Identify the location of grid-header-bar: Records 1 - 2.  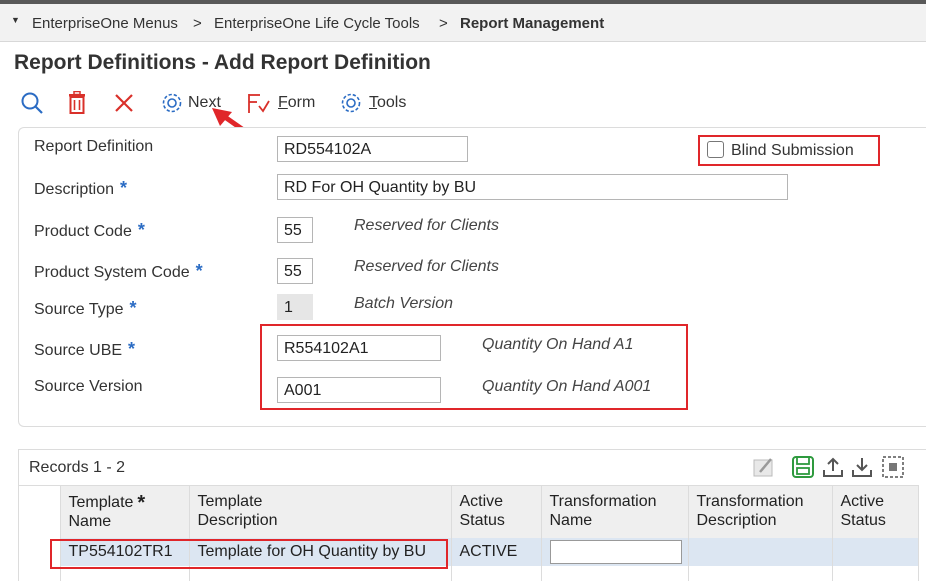
(472, 467).